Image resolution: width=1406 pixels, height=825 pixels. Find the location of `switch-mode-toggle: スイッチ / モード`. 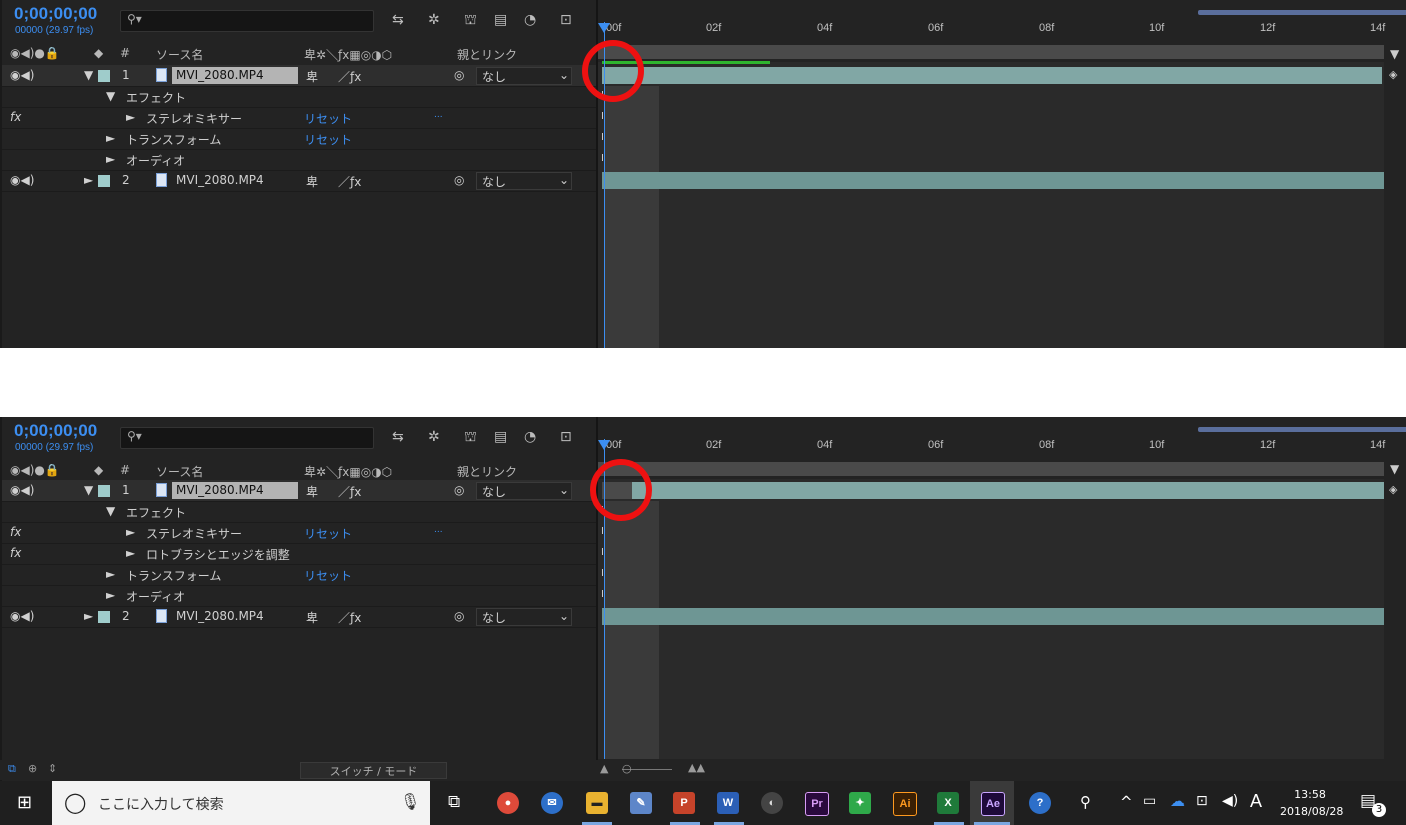

switch-mode-toggle: スイッチ / モード is located at coordinates (373, 770).